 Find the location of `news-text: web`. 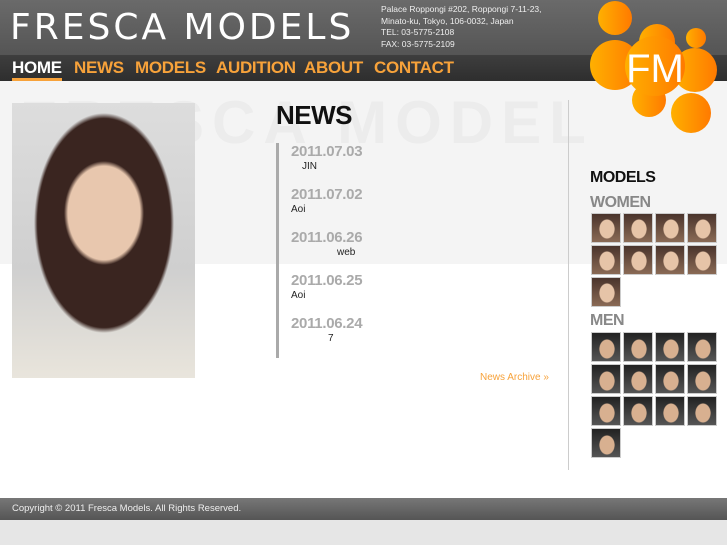

news-text: web is located at coordinates (346, 252).